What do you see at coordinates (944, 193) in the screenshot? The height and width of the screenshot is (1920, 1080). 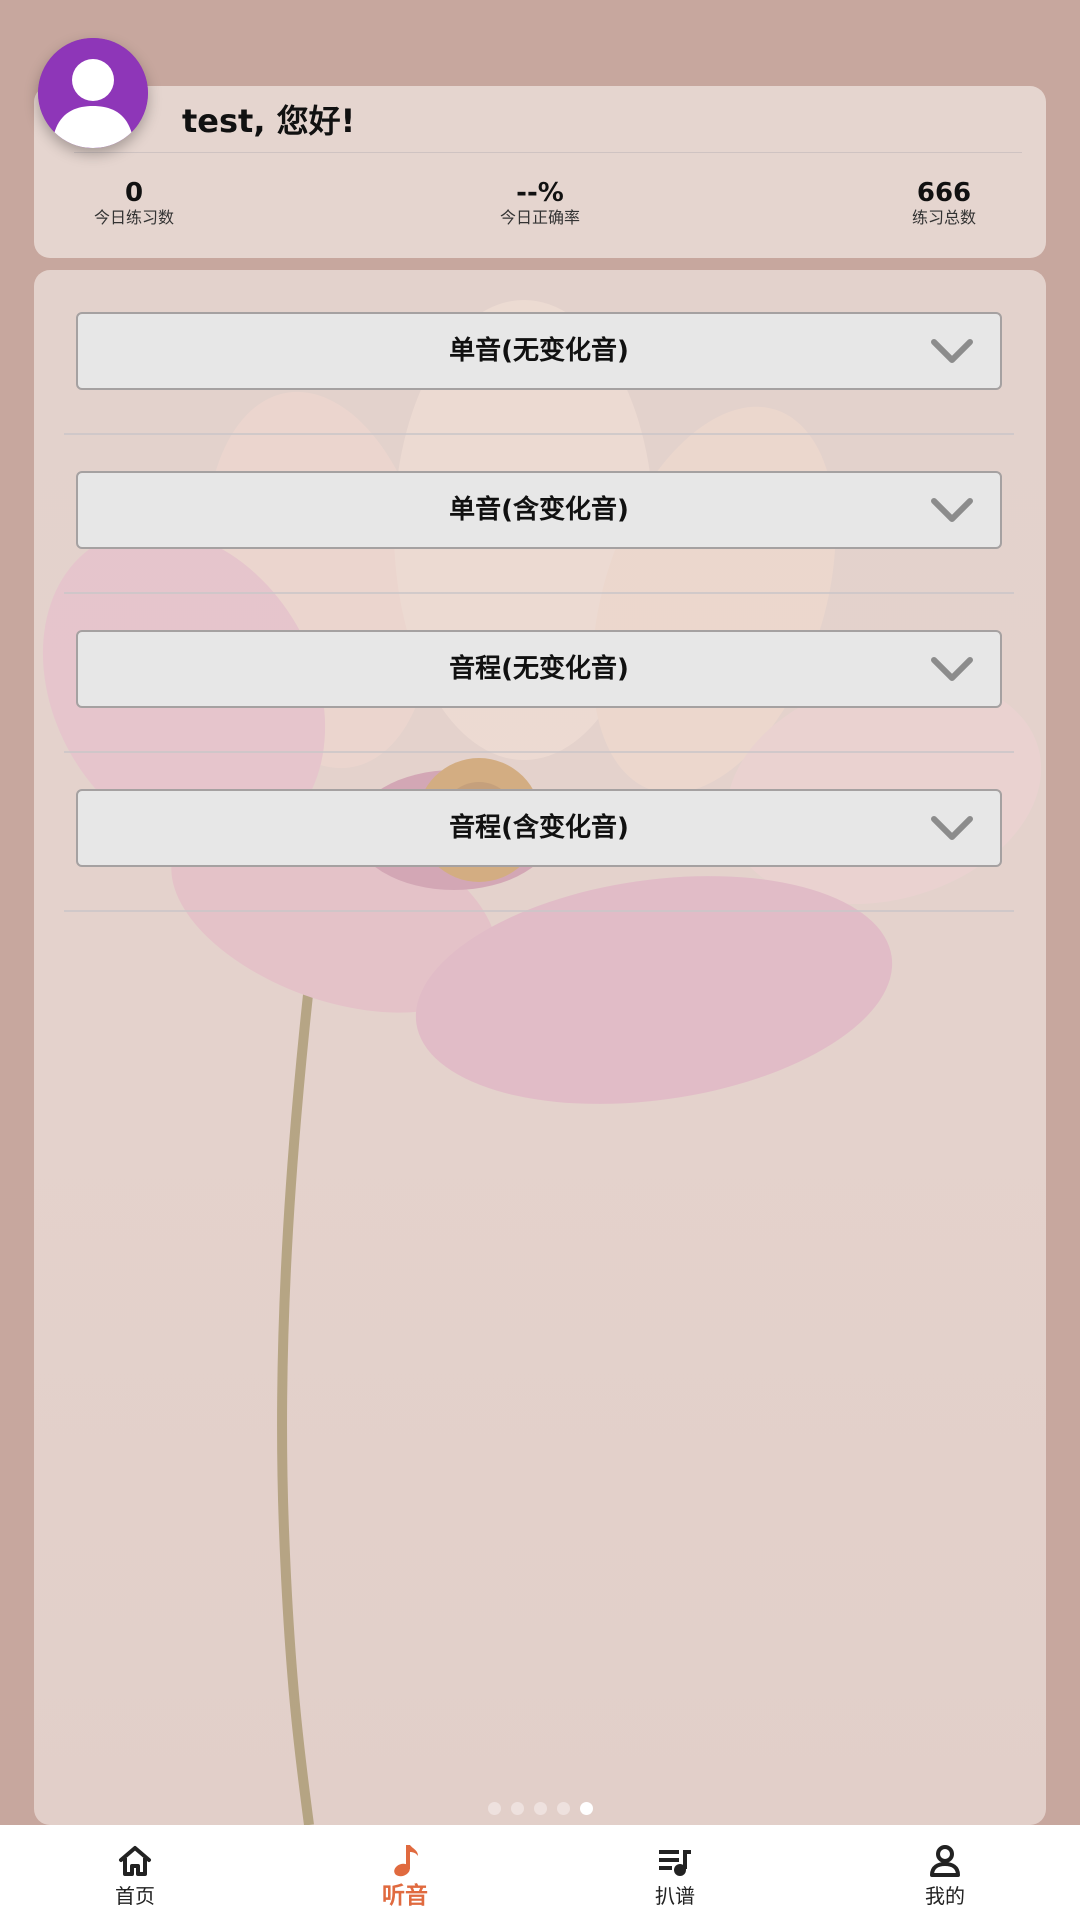 I see `stat-value: 666` at bounding box center [944, 193].